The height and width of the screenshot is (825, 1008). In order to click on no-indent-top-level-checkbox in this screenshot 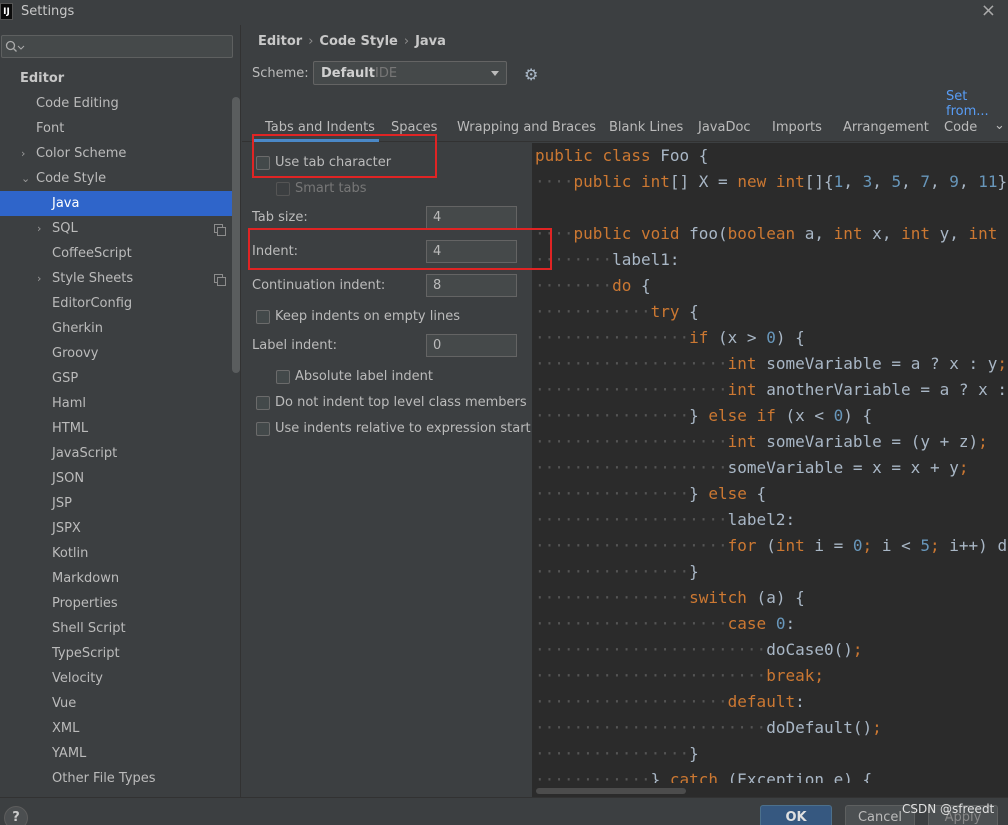, I will do `click(263, 403)`.